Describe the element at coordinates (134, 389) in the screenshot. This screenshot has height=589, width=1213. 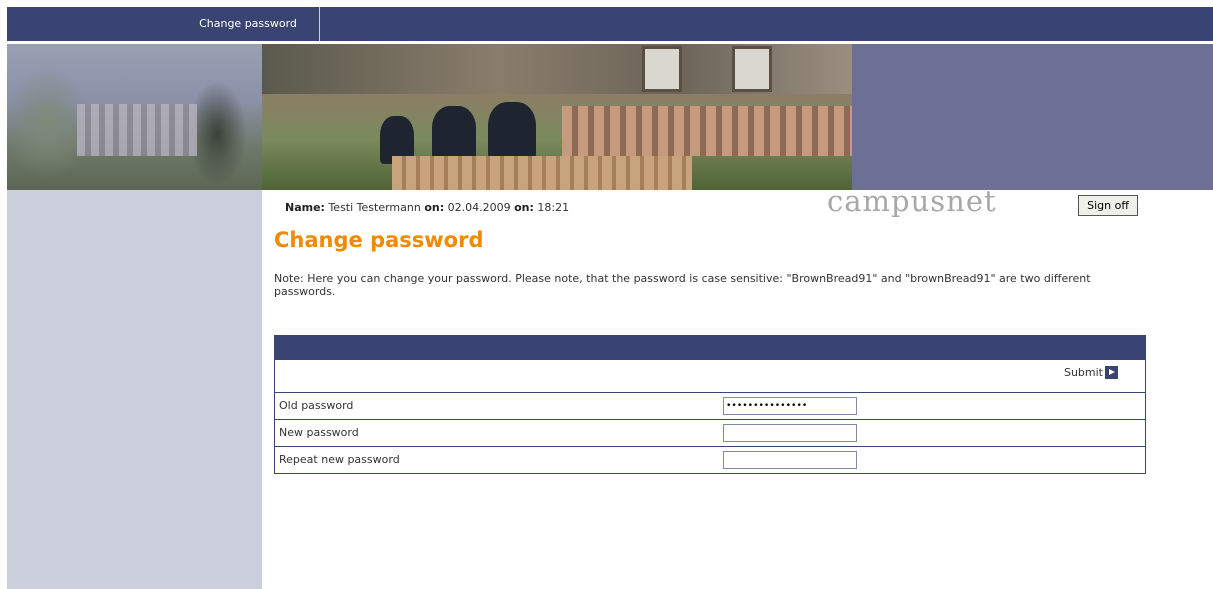
I see `left-sidebar` at that location.